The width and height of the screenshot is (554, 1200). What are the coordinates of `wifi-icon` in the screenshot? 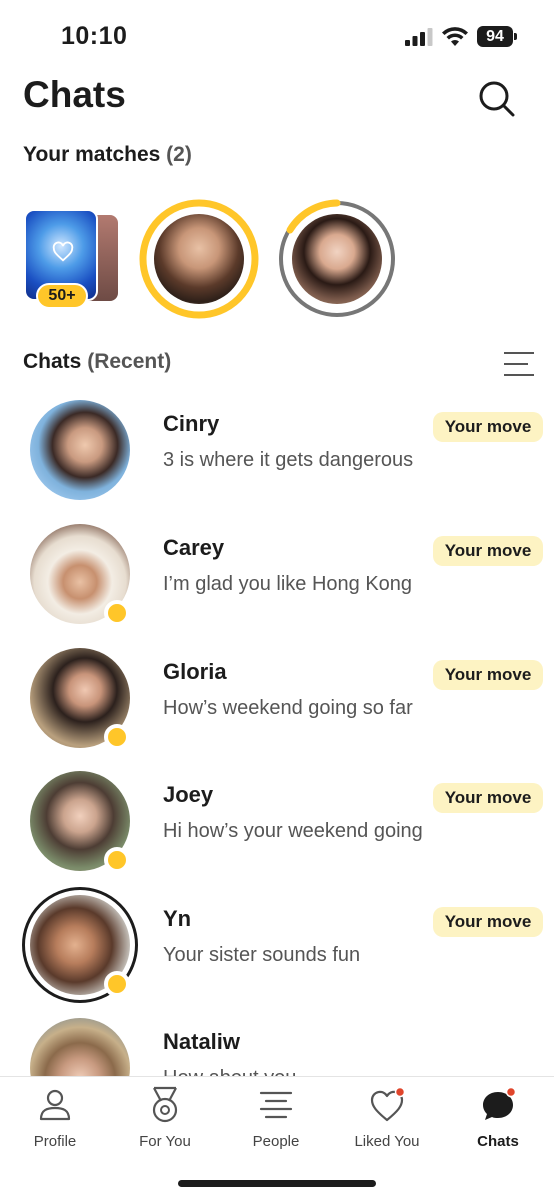 It's located at (455, 36).